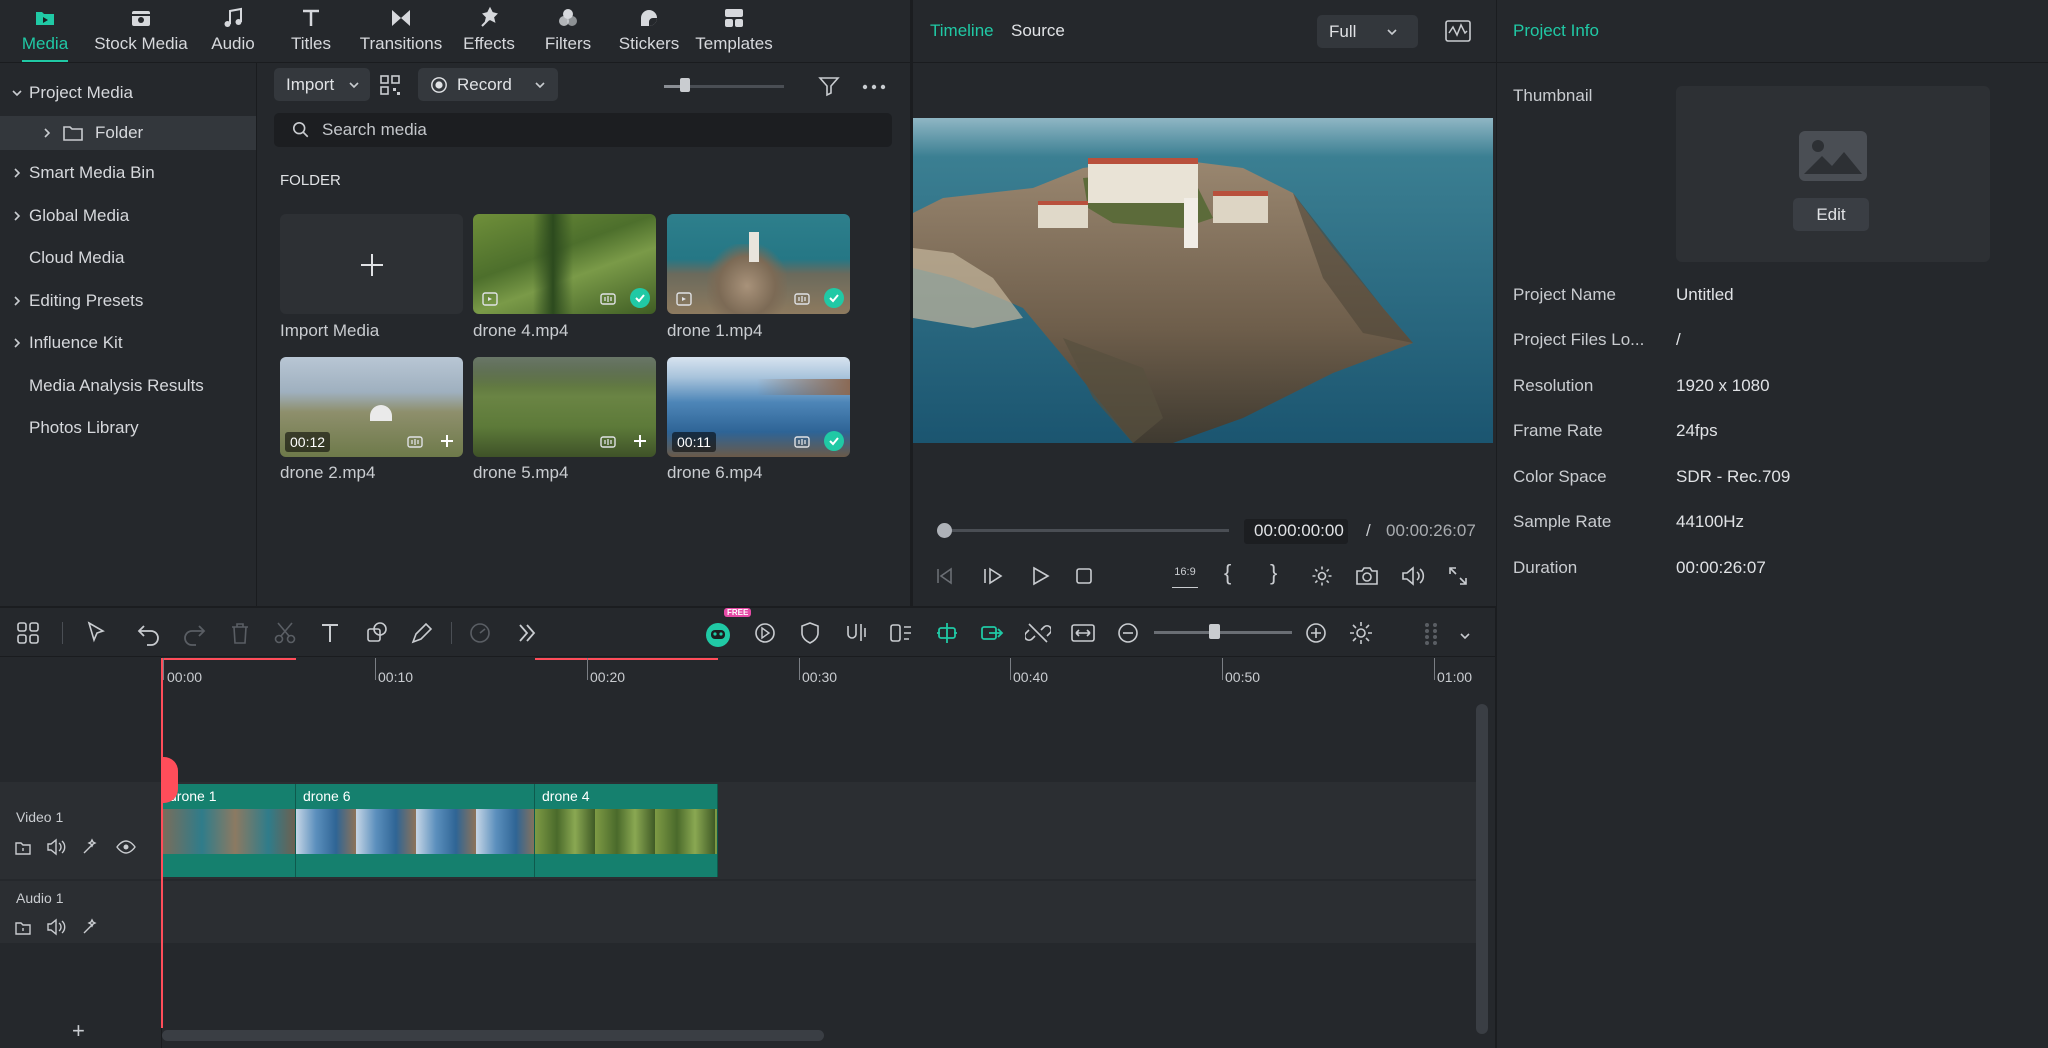 Image resolution: width=2048 pixels, height=1048 pixels. I want to click on sidebar-item-influence-kit: Influence Kit, so click(128, 343).